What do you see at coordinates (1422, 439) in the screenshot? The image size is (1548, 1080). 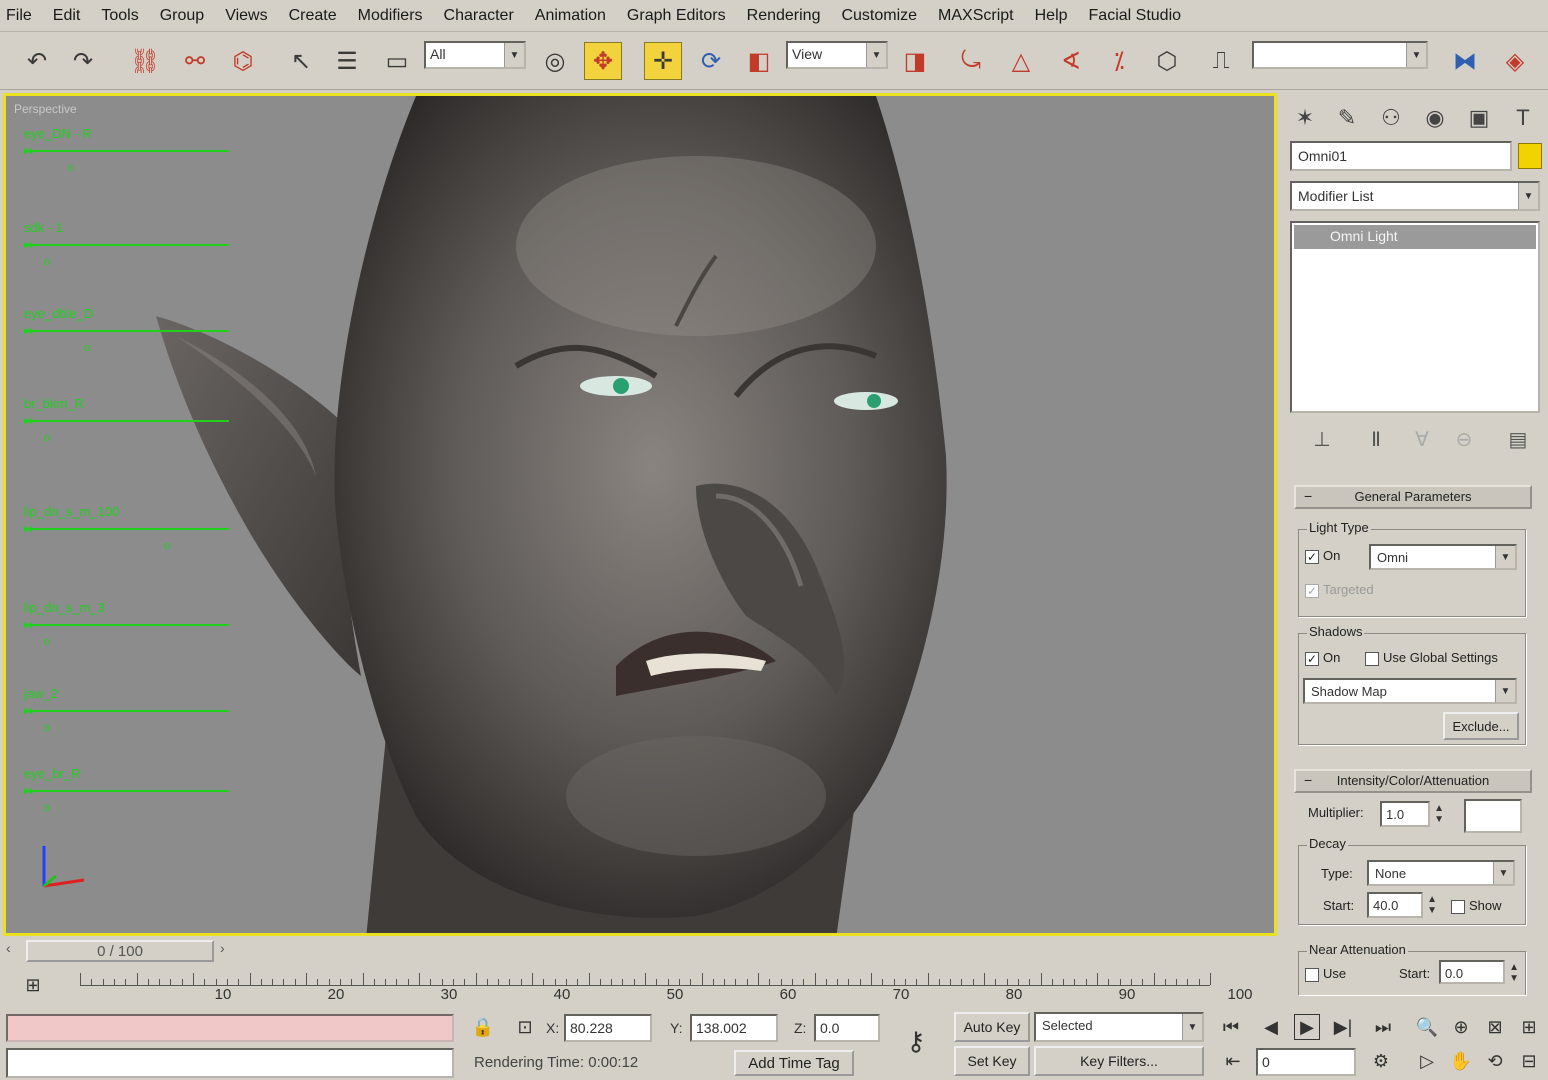 I see `make-unique-icon: ∀` at bounding box center [1422, 439].